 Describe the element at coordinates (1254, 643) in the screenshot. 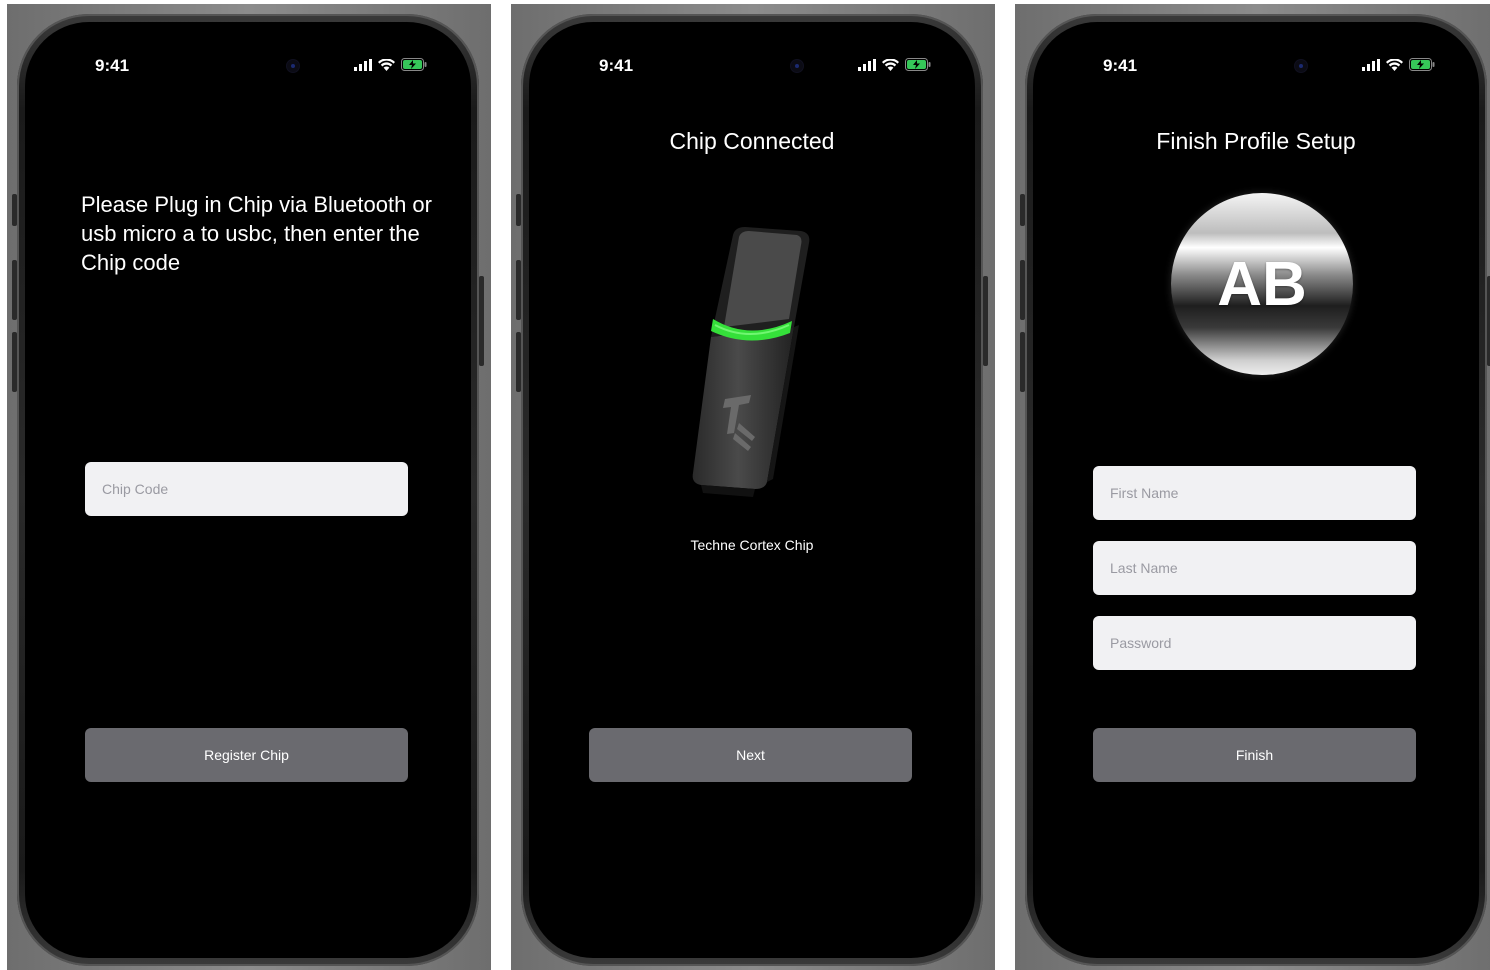

I see `password-input` at that location.